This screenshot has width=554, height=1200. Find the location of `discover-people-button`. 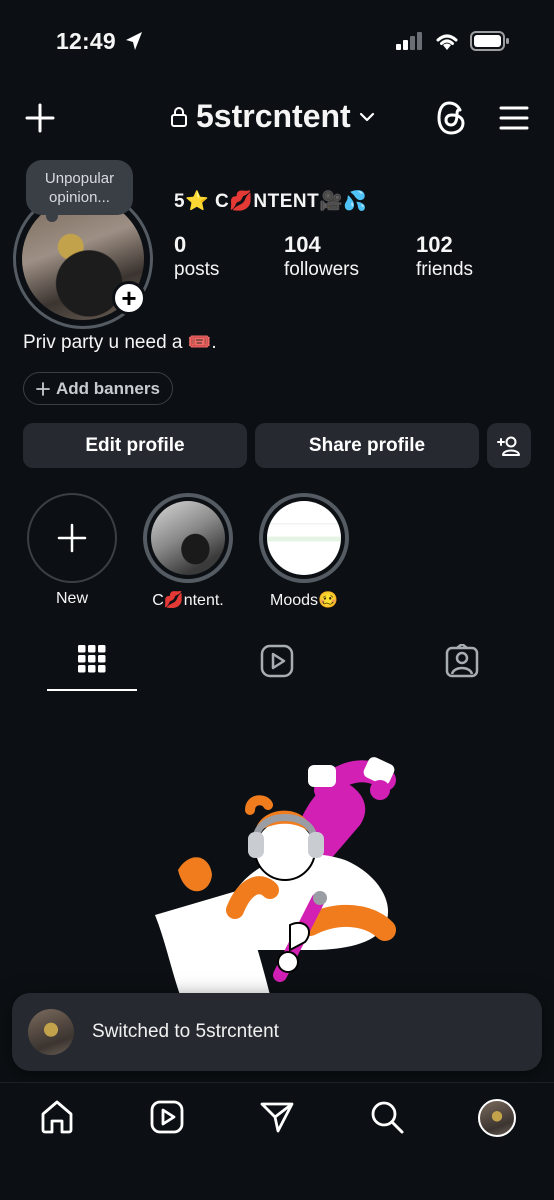

discover-people-button is located at coordinates (509, 445).